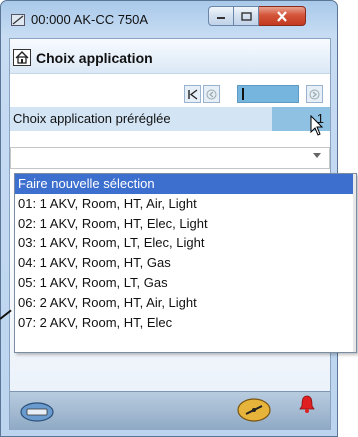  What do you see at coordinates (185, 283) in the screenshot?
I see `list-item: 05: 1 AKV, Room, LT, Gas` at bounding box center [185, 283].